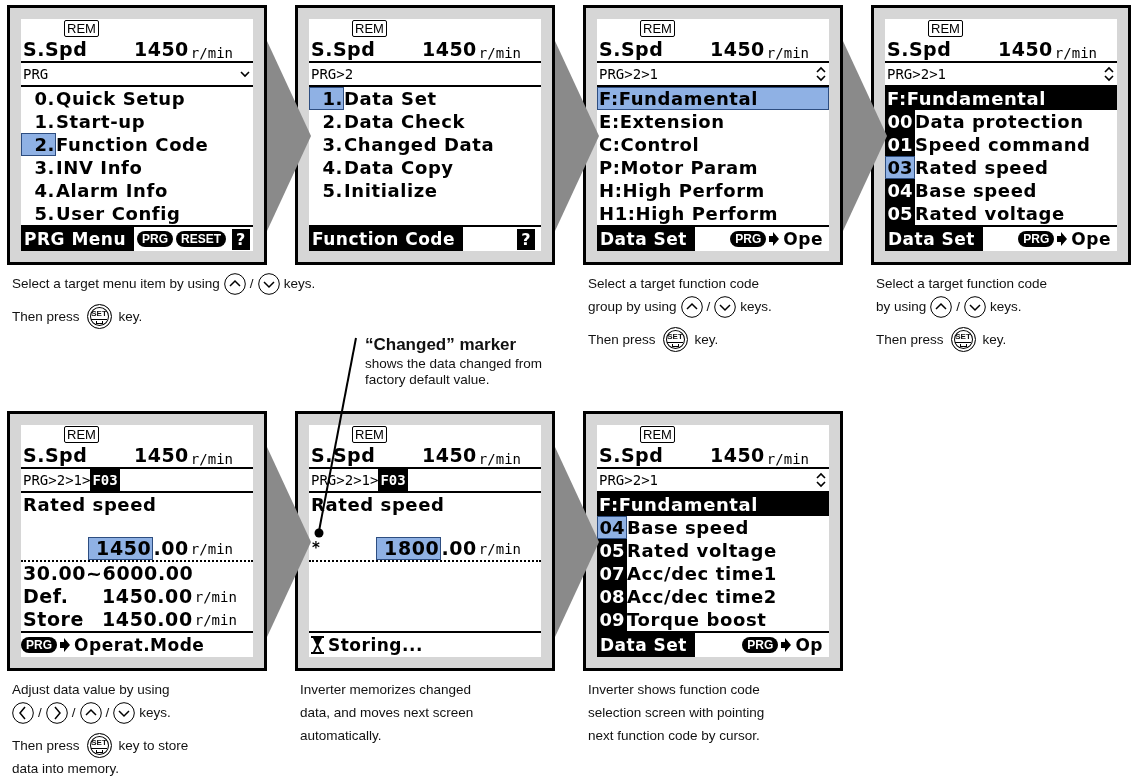 The height and width of the screenshot is (782, 1133). I want to click on menu-item: C:Control, so click(713, 144).